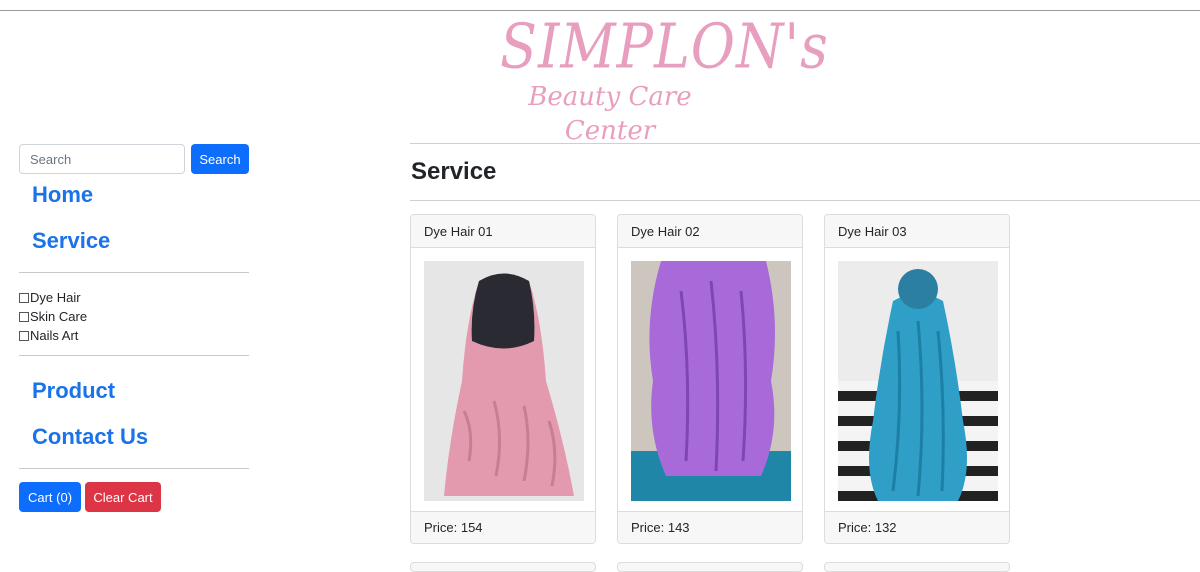 This screenshot has width=1200, height=572. I want to click on hair-bun, so click(918, 289).